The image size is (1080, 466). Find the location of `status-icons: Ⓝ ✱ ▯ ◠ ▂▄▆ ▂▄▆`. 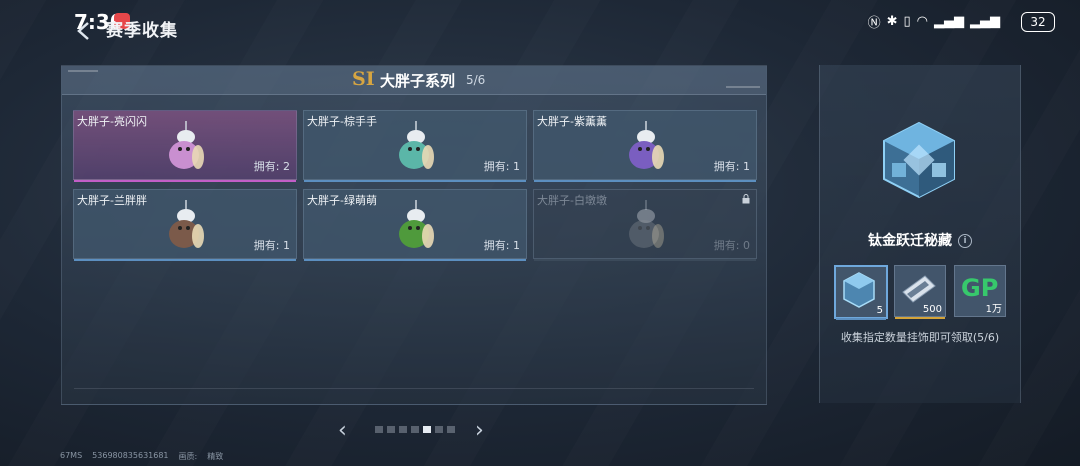

status-icons: Ⓝ ✱ ▯ ◠ ▂▄▆ ▂▄▆ is located at coordinates (934, 21).